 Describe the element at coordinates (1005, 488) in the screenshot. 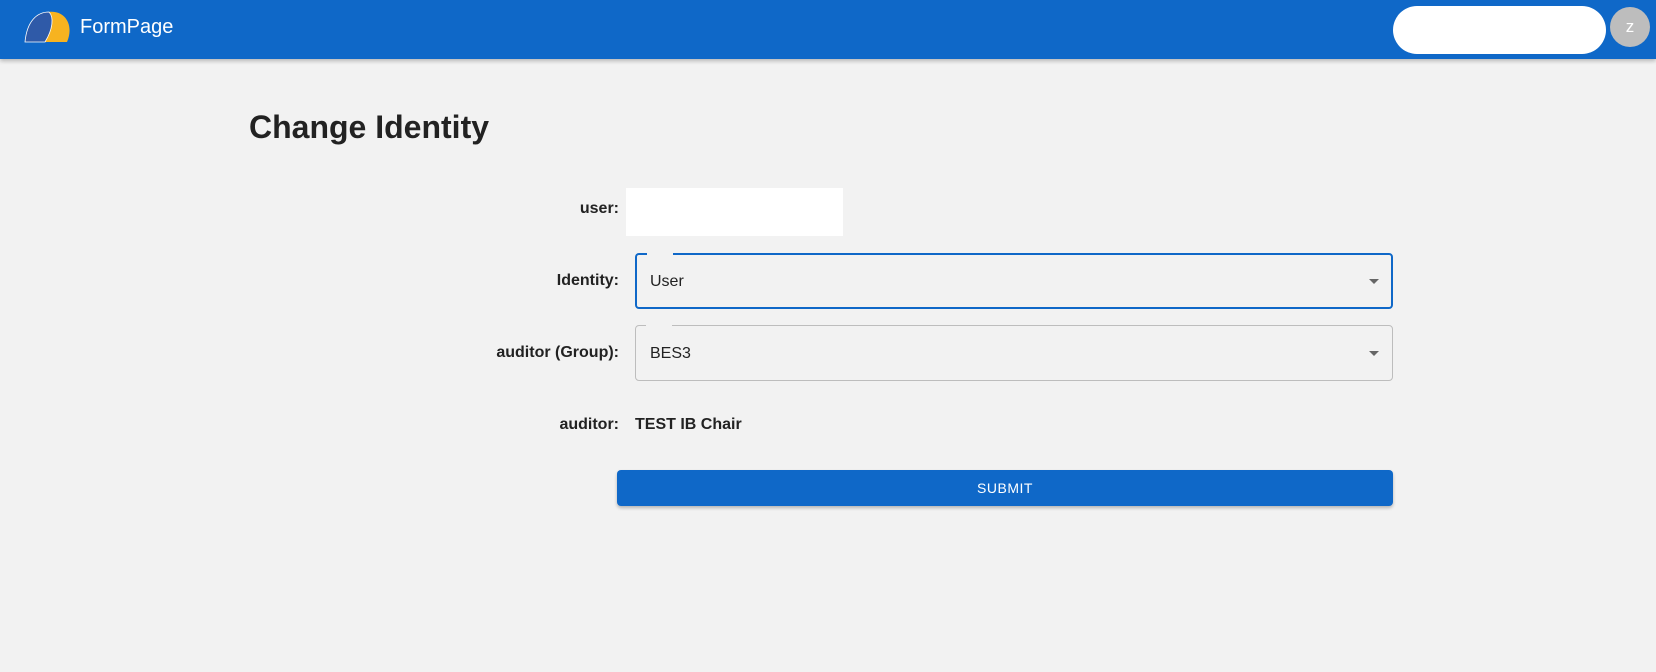

I see `submit-button: Submit` at that location.